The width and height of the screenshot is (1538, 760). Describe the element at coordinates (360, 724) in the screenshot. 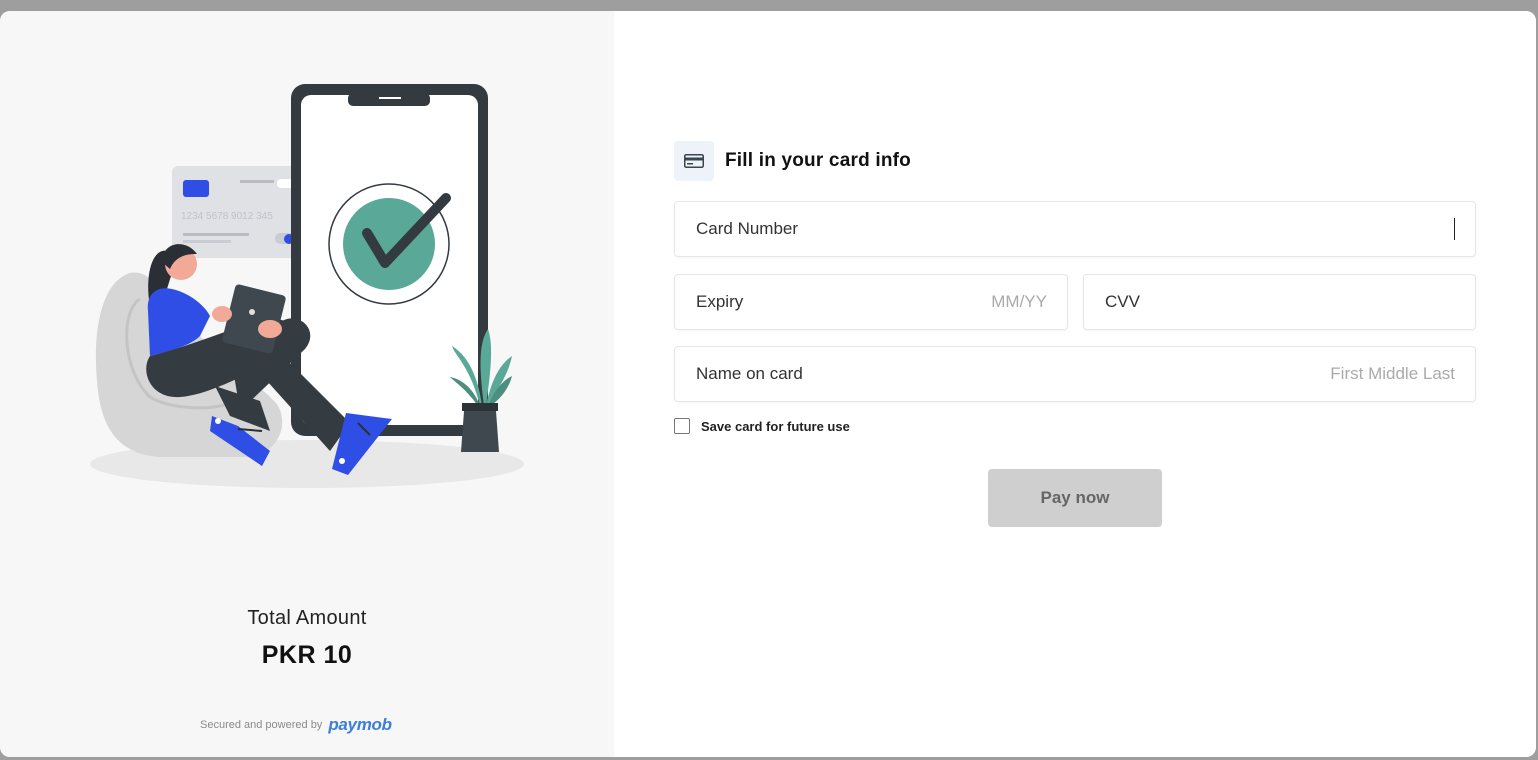

I see `paymob-logo: paymob` at that location.